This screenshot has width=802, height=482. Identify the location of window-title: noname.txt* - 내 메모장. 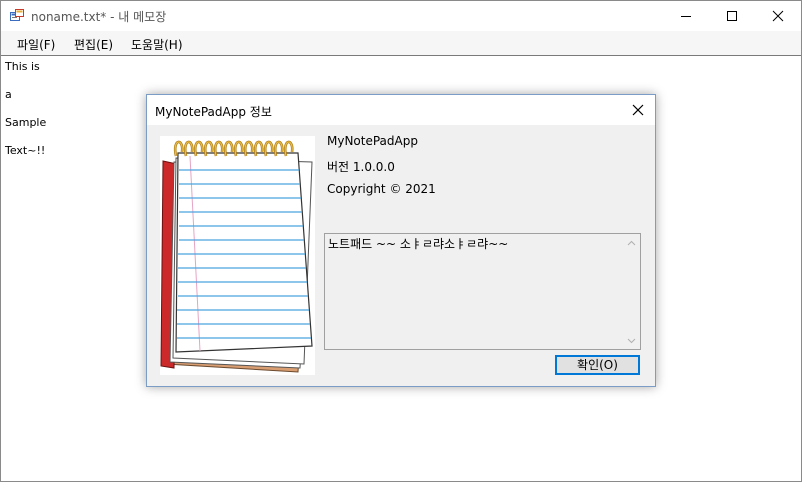
(99, 17).